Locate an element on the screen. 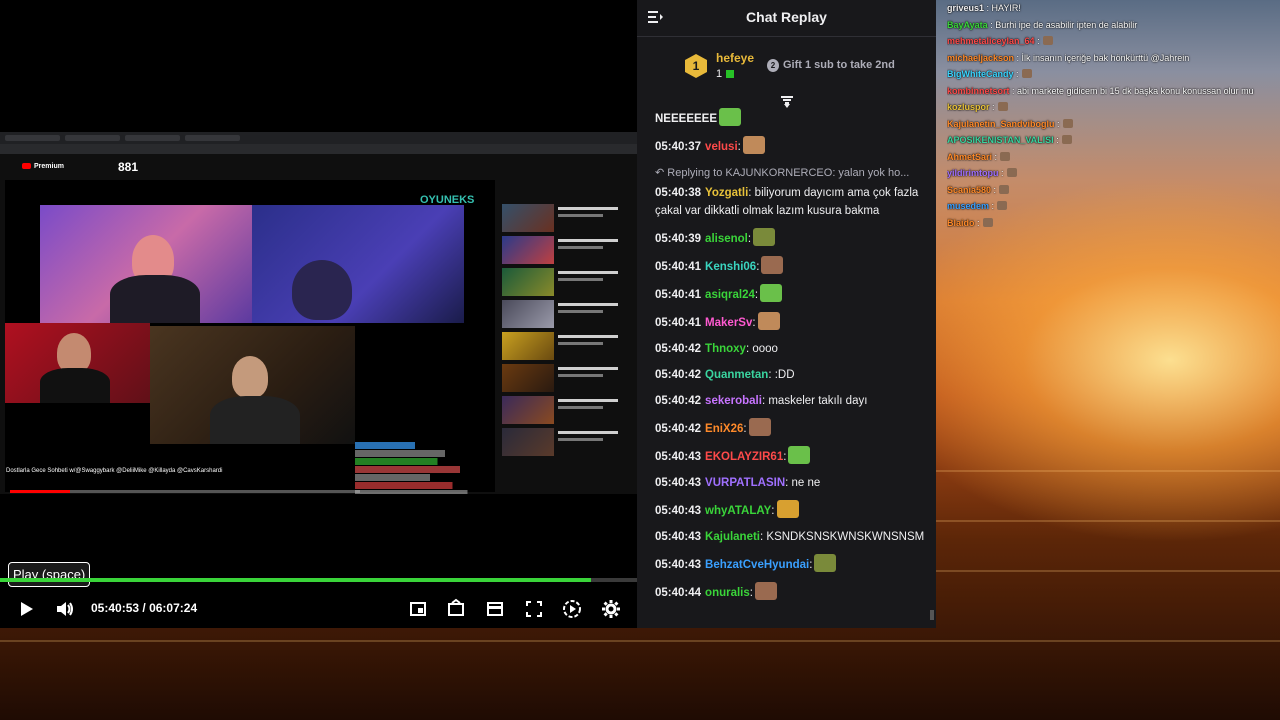  message-username: Kenshi06 is located at coordinates (730, 267).